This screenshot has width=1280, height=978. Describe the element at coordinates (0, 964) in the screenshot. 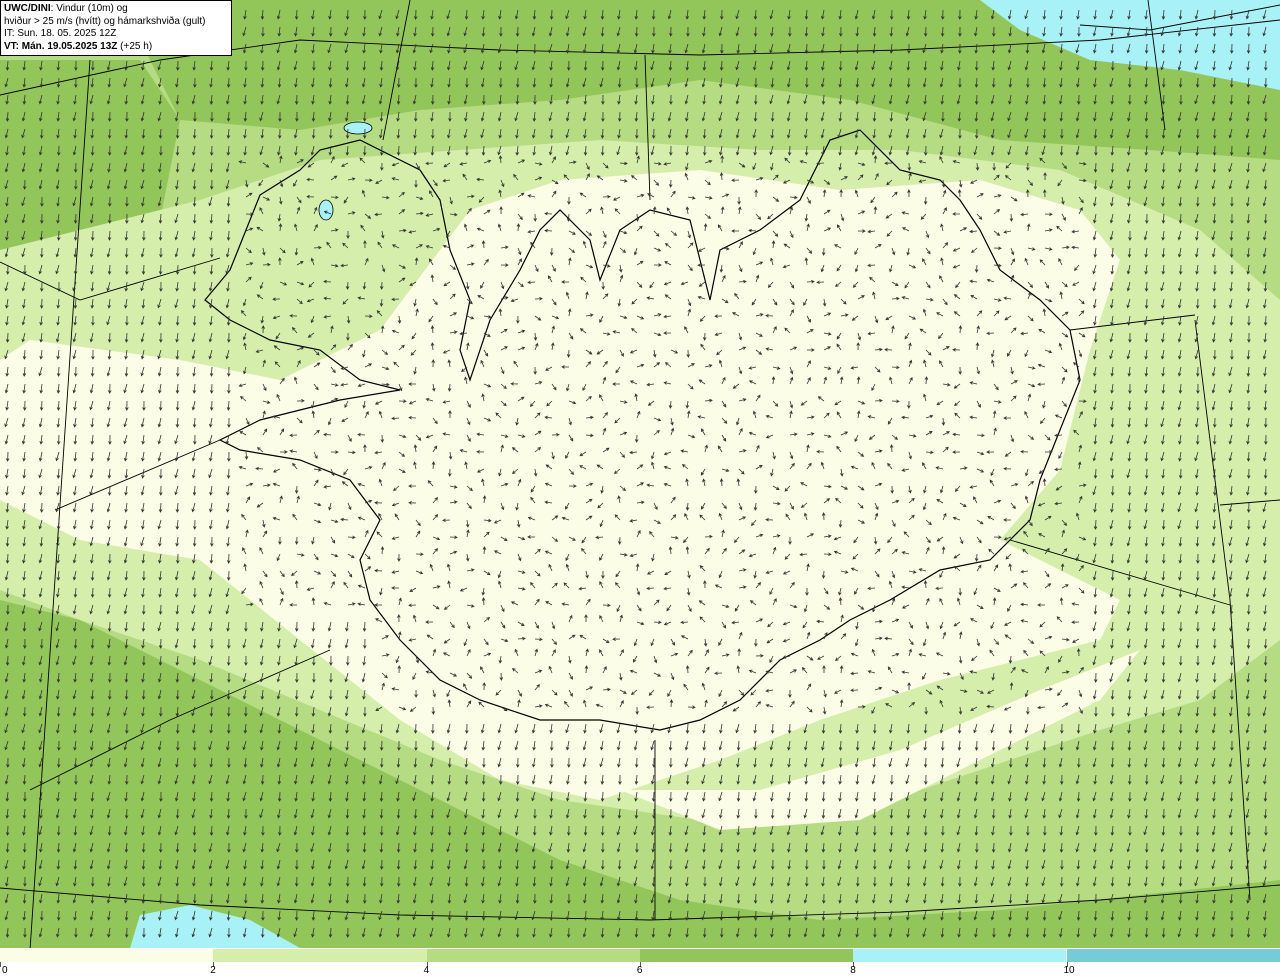

I see `legend-tick` at that location.